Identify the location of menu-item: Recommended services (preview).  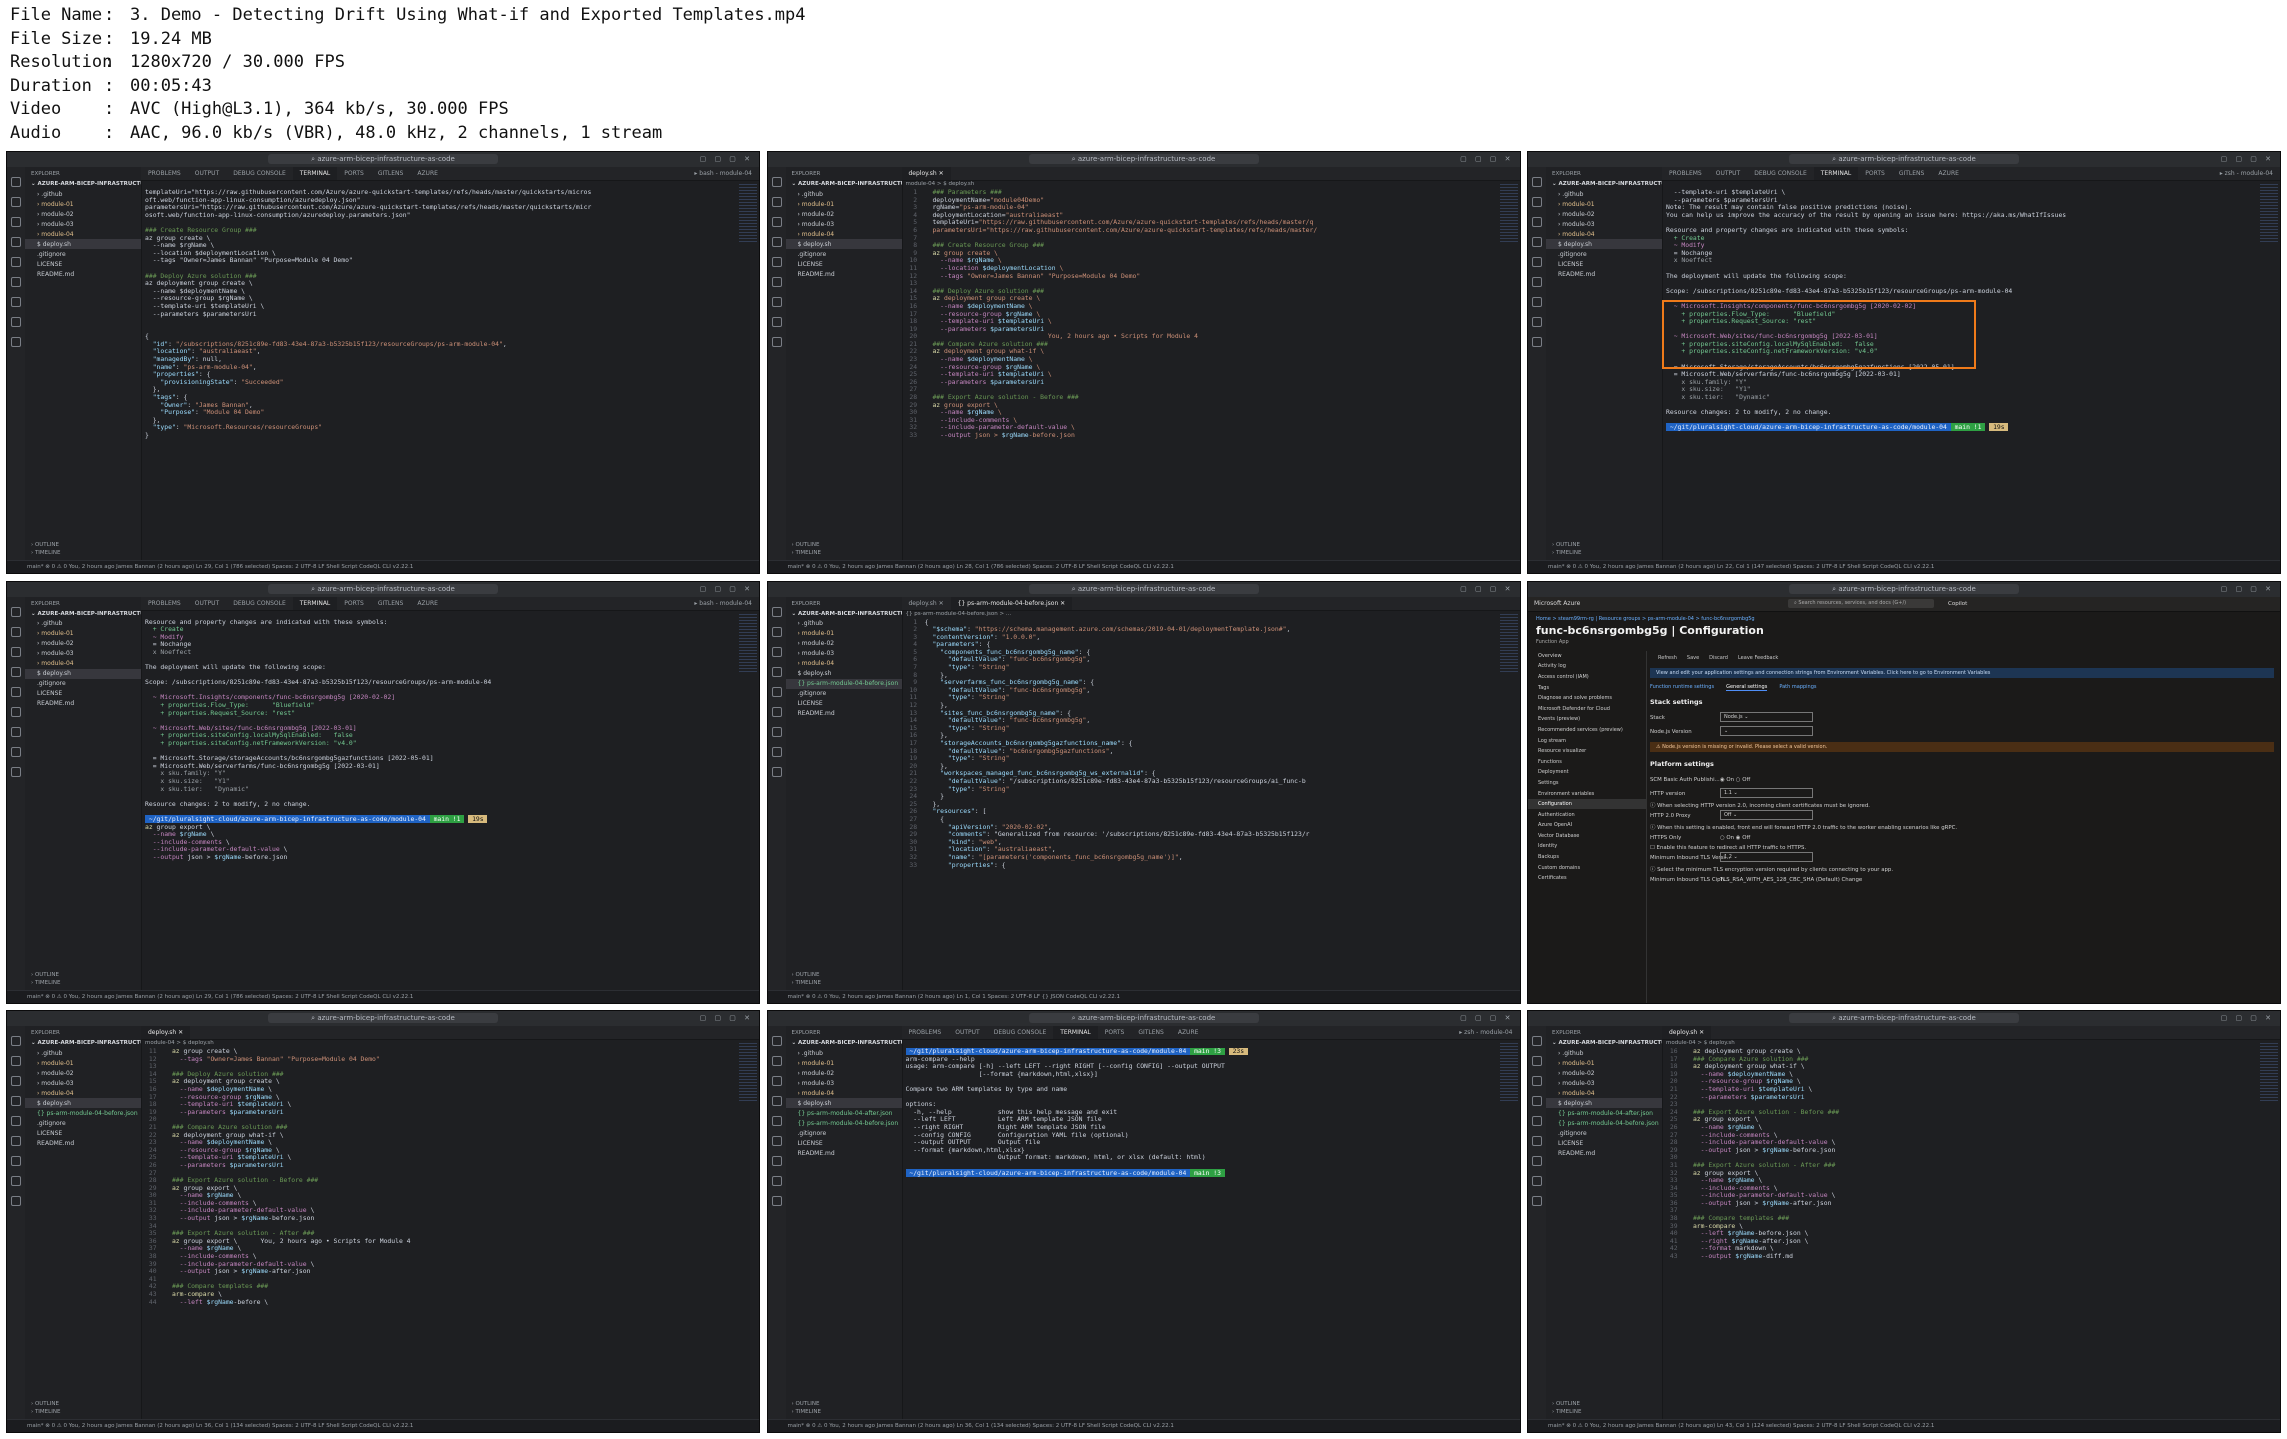
(1587, 730).